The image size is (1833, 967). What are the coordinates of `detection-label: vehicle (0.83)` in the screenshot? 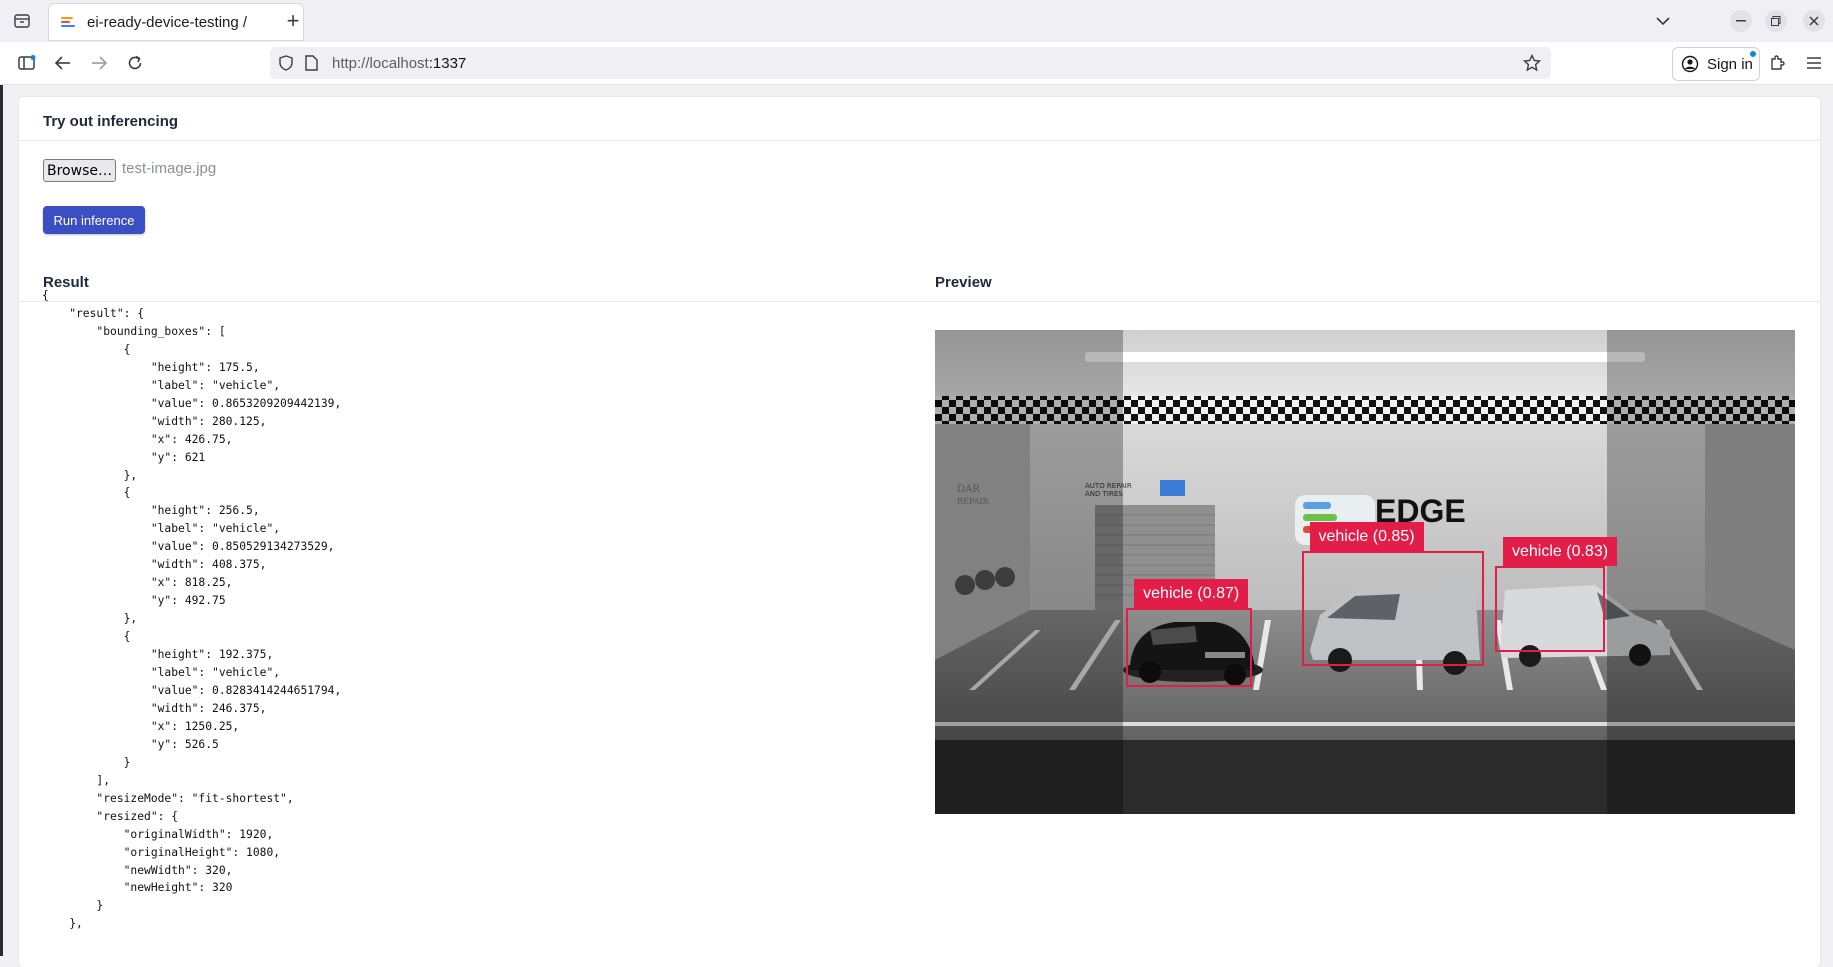 It's located at (1560, 551).